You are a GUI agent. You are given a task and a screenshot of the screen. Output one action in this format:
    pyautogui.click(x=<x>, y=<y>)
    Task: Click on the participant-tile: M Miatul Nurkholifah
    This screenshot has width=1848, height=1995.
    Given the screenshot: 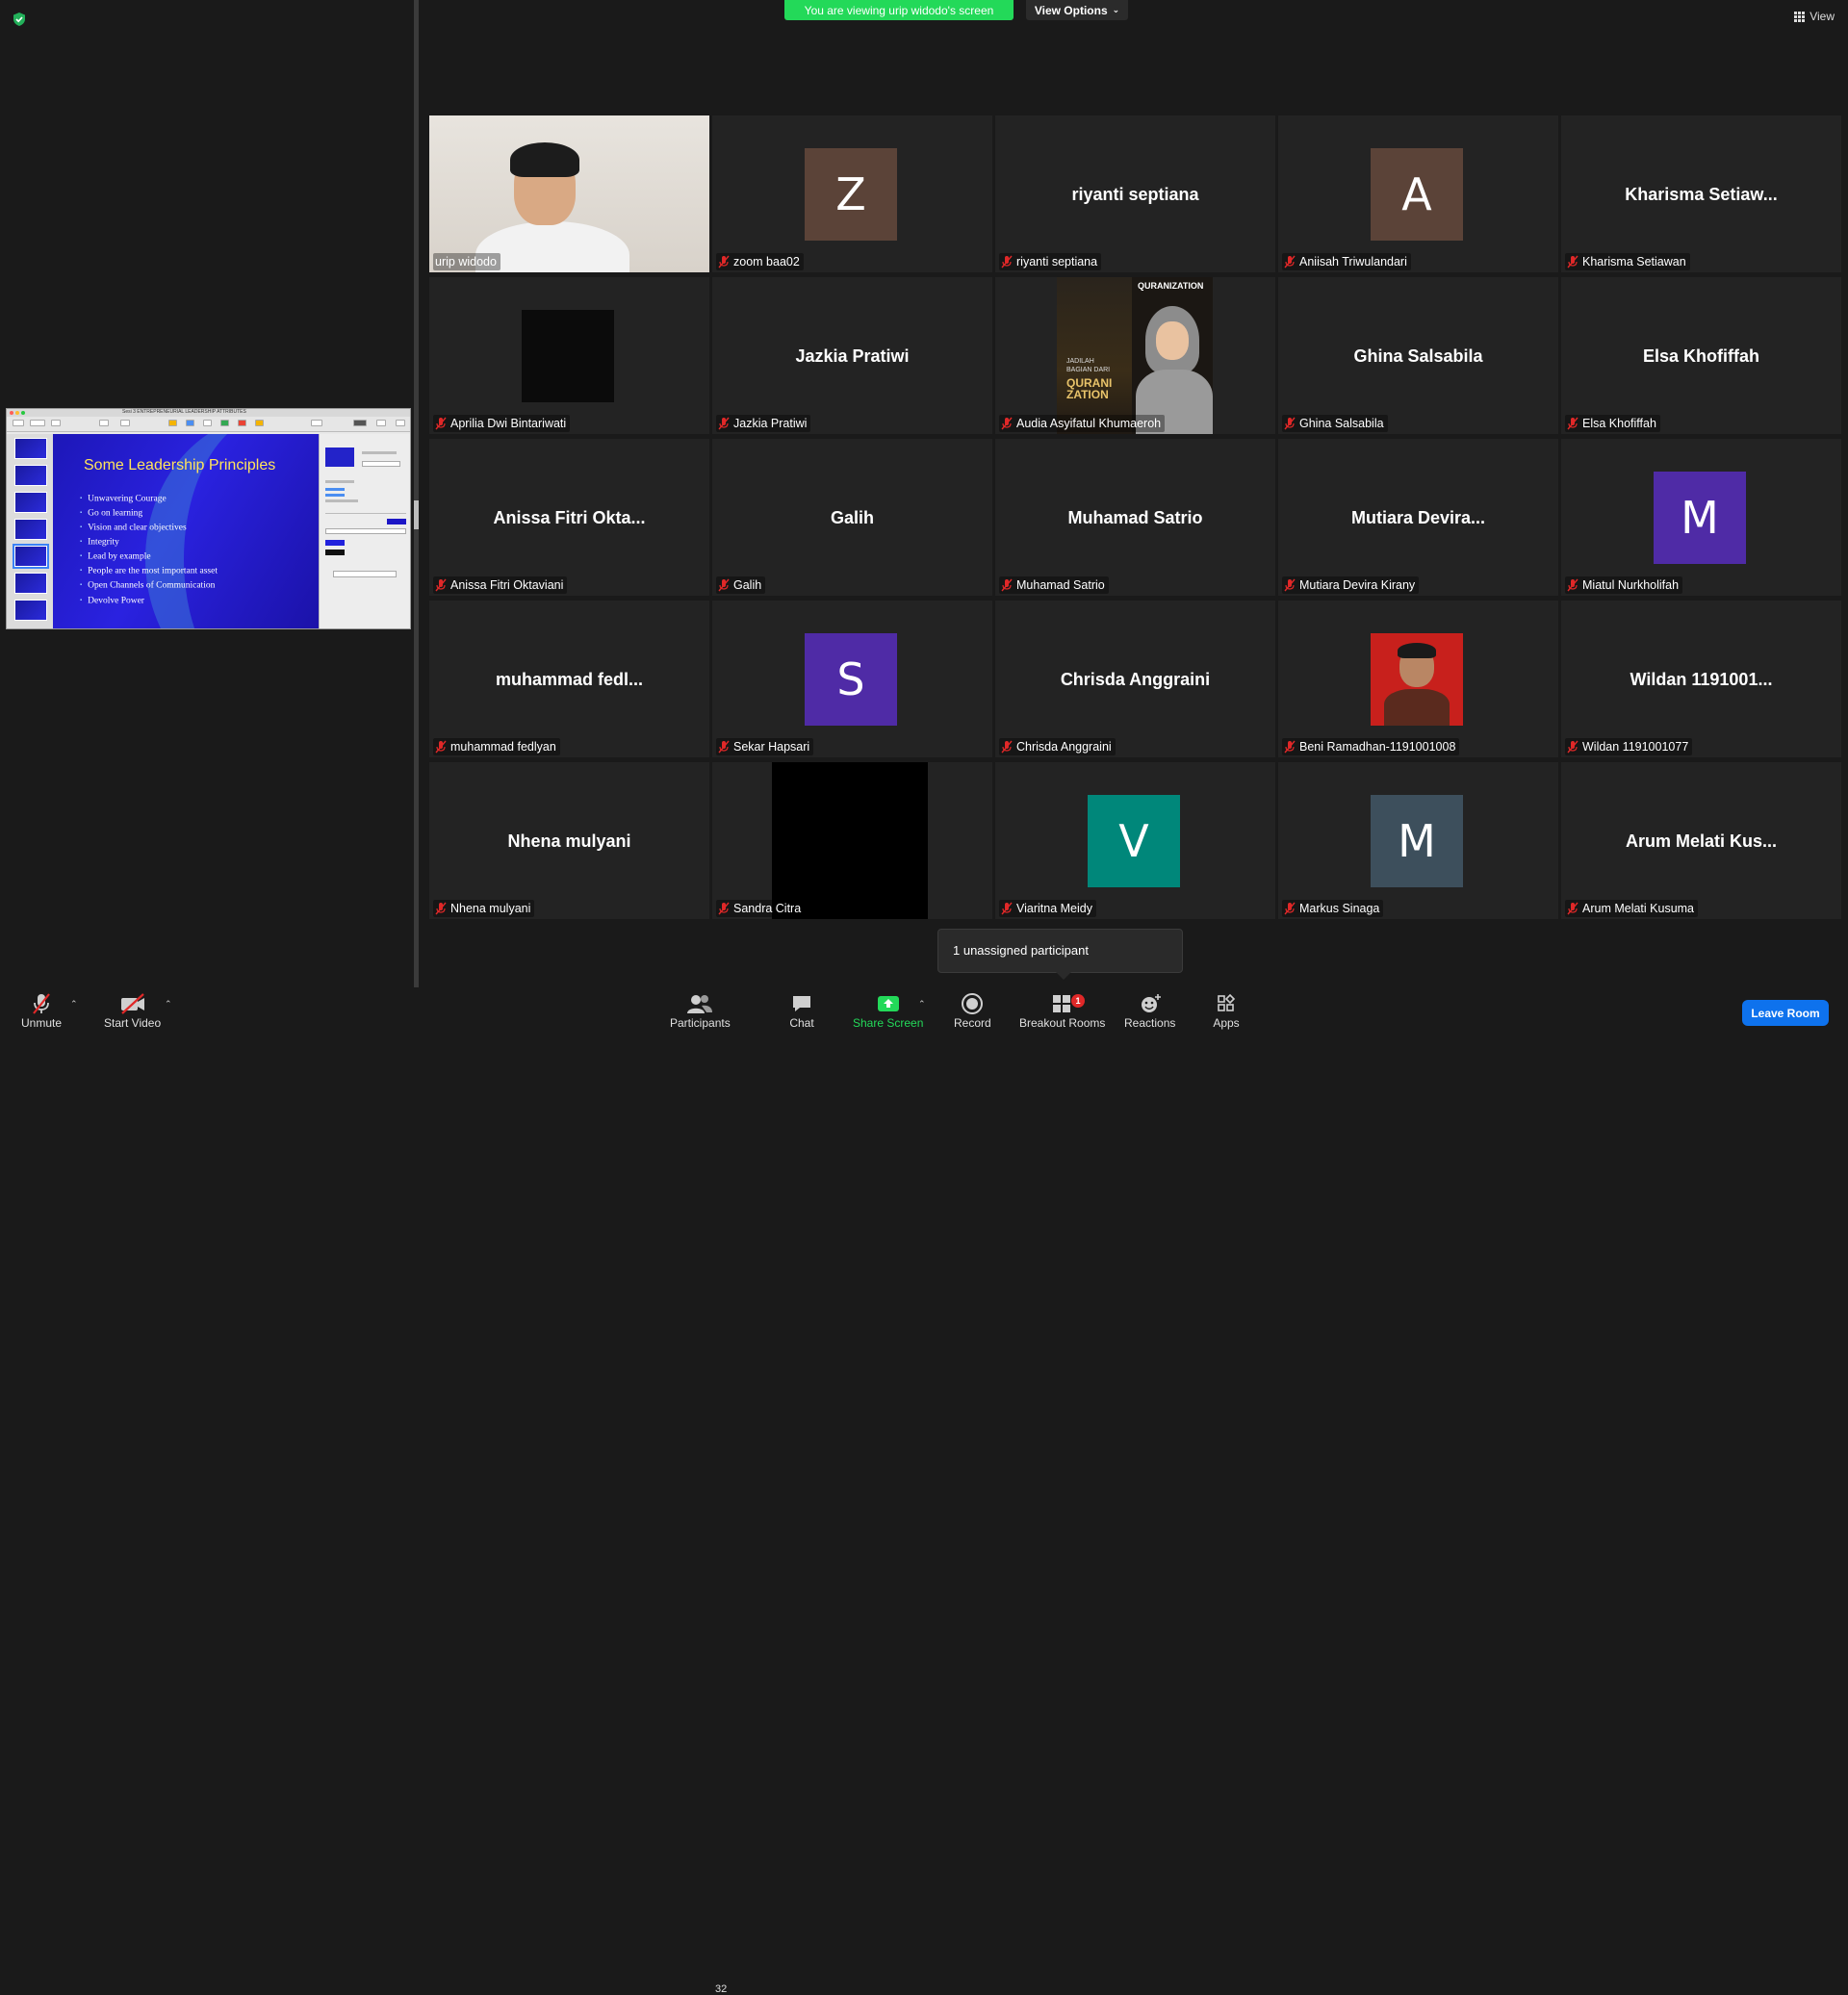 What is the action you would take?
    pyautogui.click(x=1701, y=517)
    